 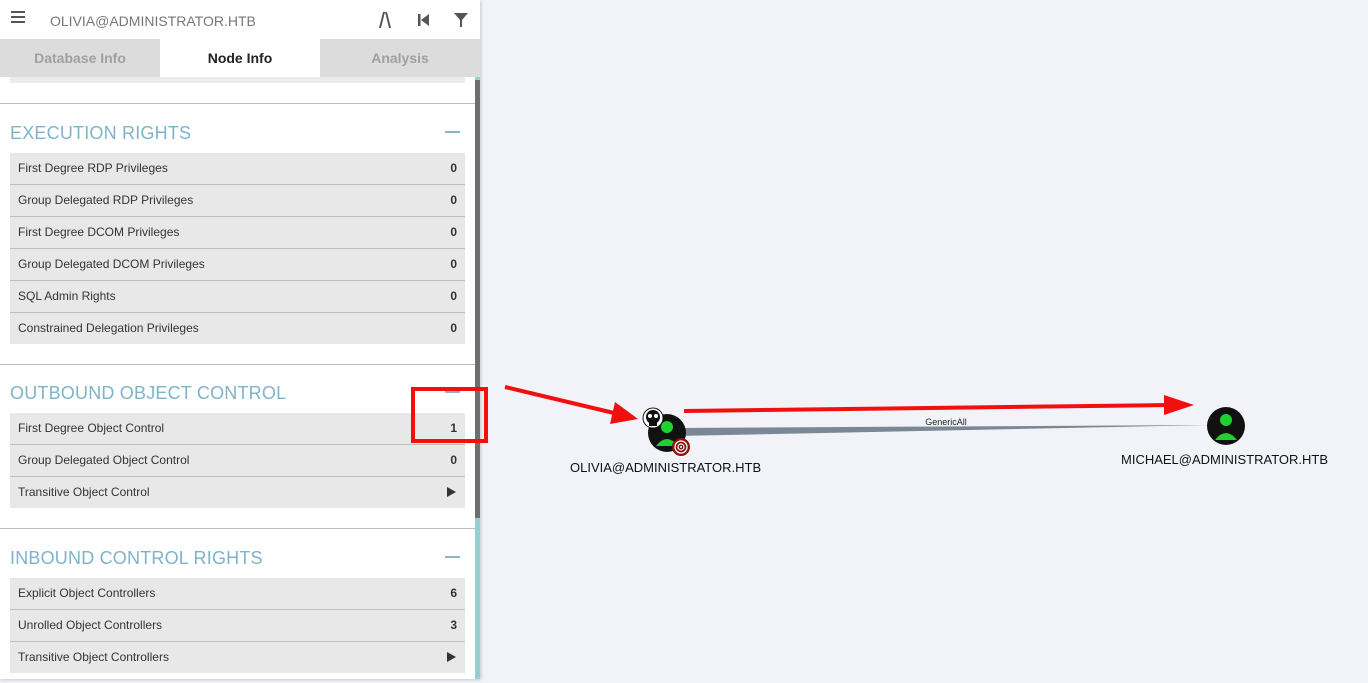 I want to click on annotation-arrow-to-target, so click(x=938, y=405).